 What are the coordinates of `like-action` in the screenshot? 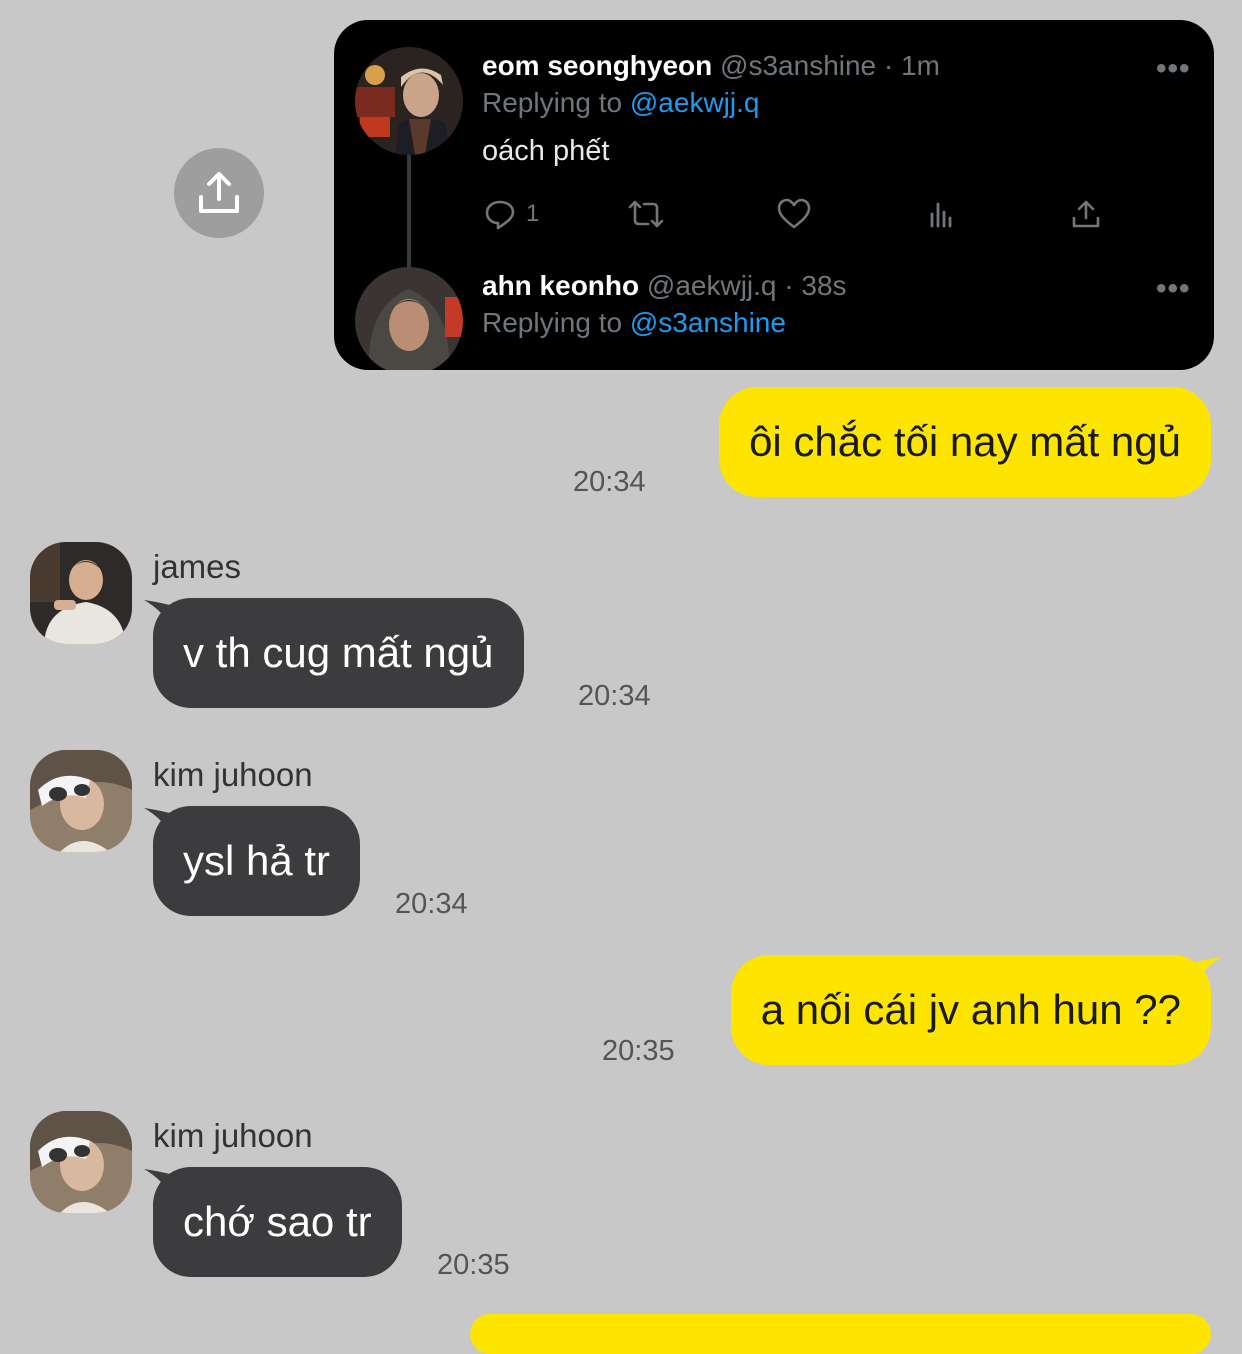 It's located at (794, 214).